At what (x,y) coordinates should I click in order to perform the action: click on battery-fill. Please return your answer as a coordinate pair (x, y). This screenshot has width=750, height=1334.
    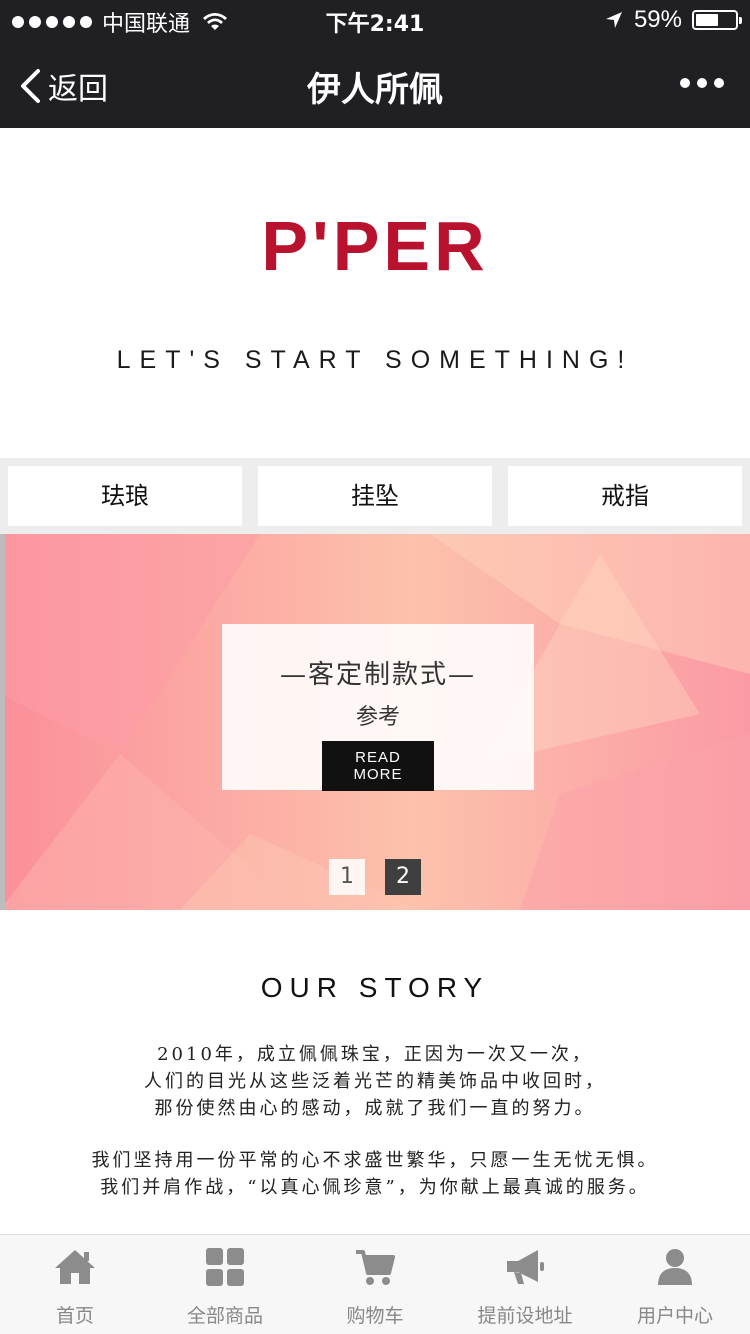
    Looking at the image, I should click on (707, 20).